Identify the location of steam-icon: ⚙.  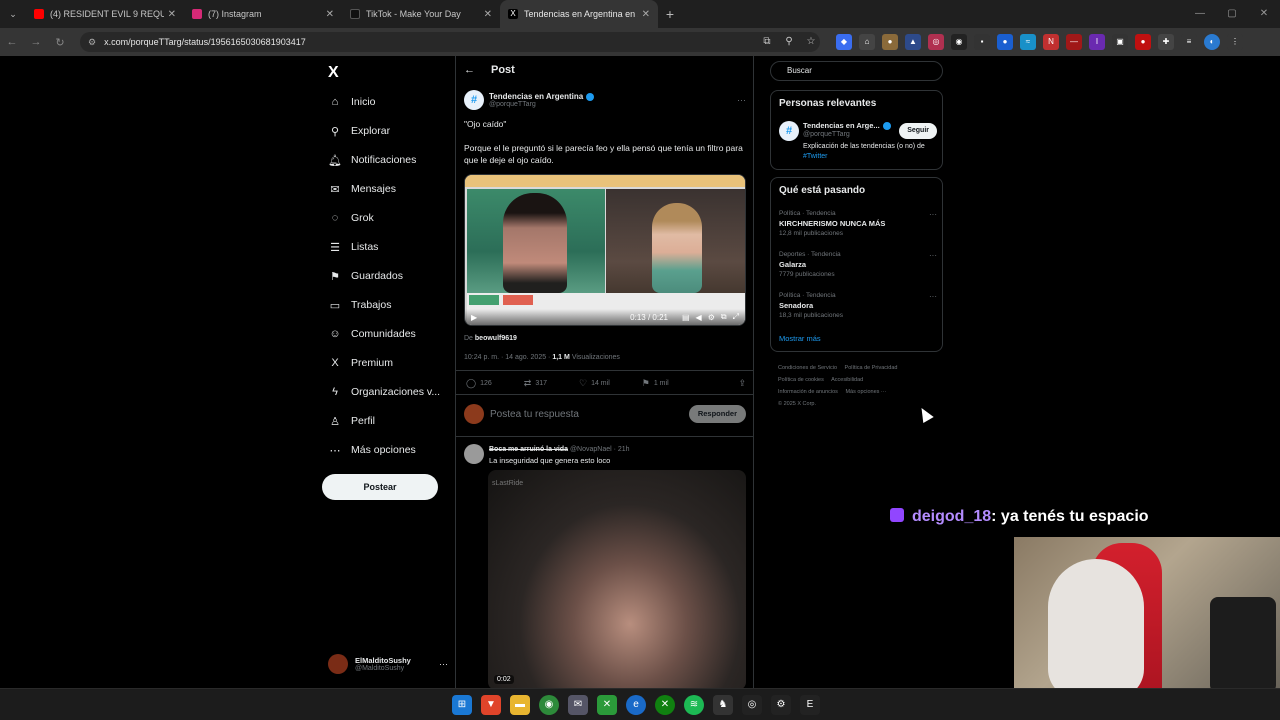
(781, 705).